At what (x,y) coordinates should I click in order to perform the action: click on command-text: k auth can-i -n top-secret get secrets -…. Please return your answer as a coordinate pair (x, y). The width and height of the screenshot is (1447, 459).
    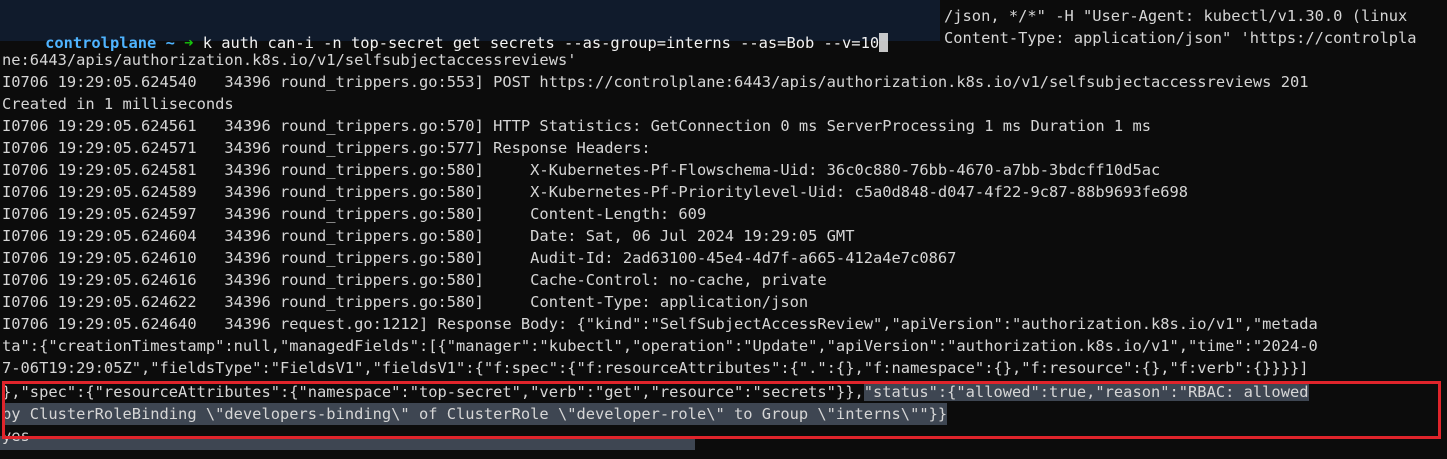
    Looking at the image, I should click on (541, 43).